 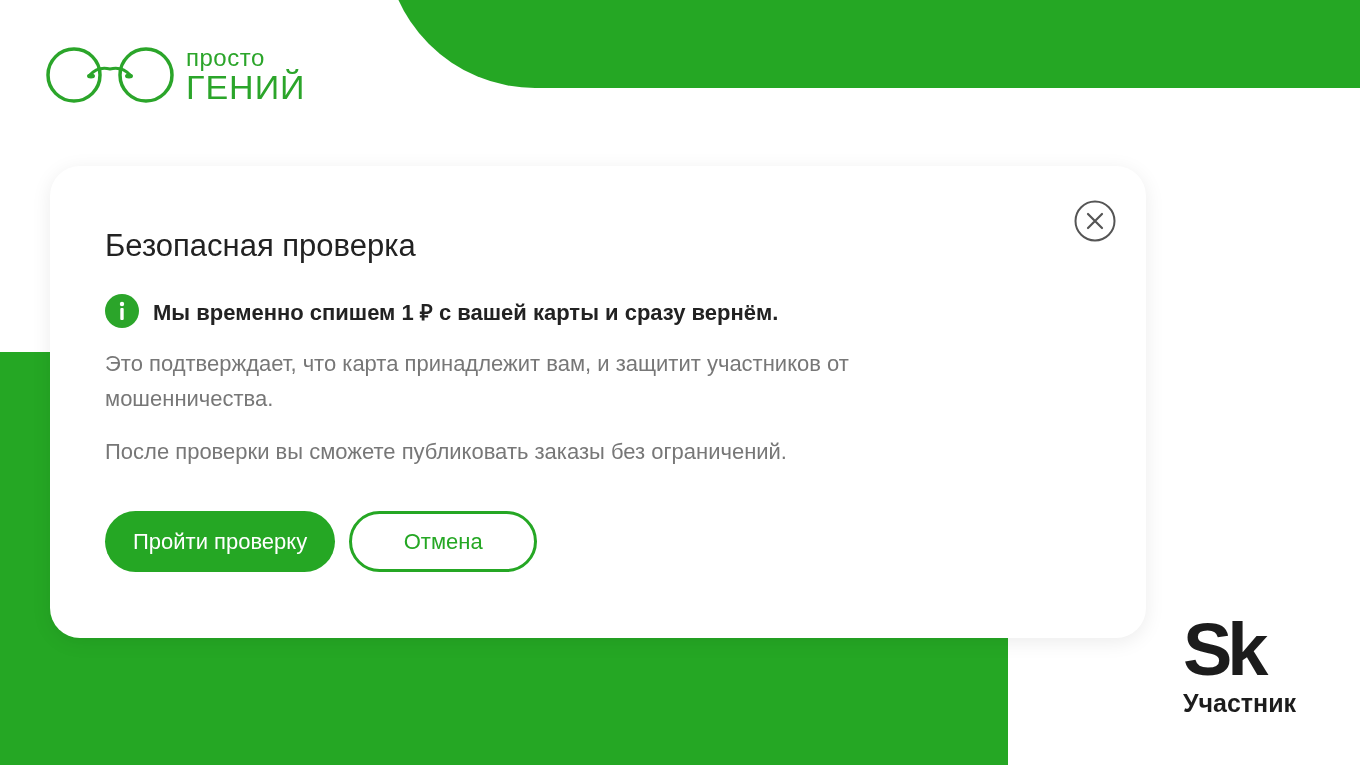 What do you see at coordinates (220, 541) in the screenshot?
I see `confirm-button: Пройти проверку` at bounding box center [220, 541].